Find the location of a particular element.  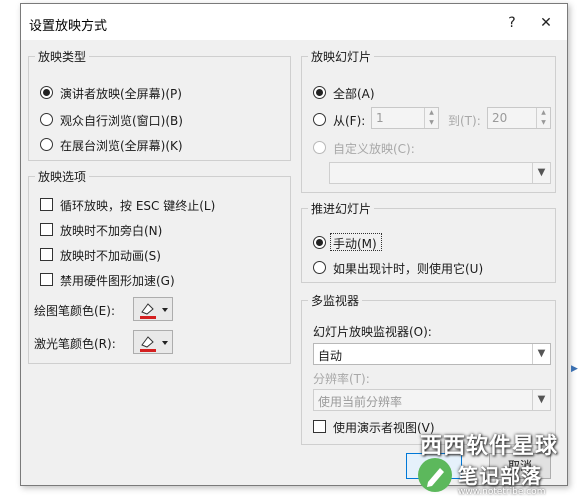

from-value: 1 is located at coordinates (380, 118).